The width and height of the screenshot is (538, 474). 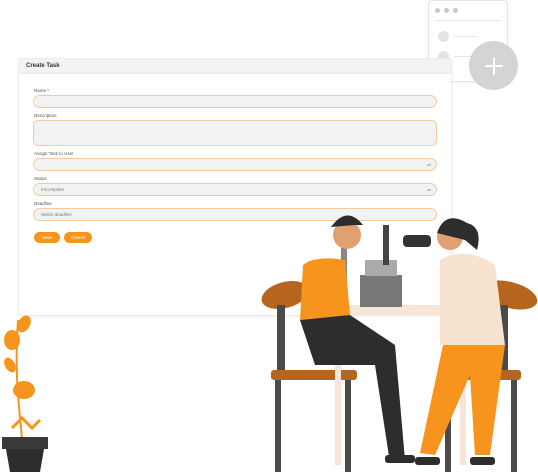 What do you see at coordinates (235, 133) in the screenshot?
I see `description-textarea` at bounding box center [235, 133].